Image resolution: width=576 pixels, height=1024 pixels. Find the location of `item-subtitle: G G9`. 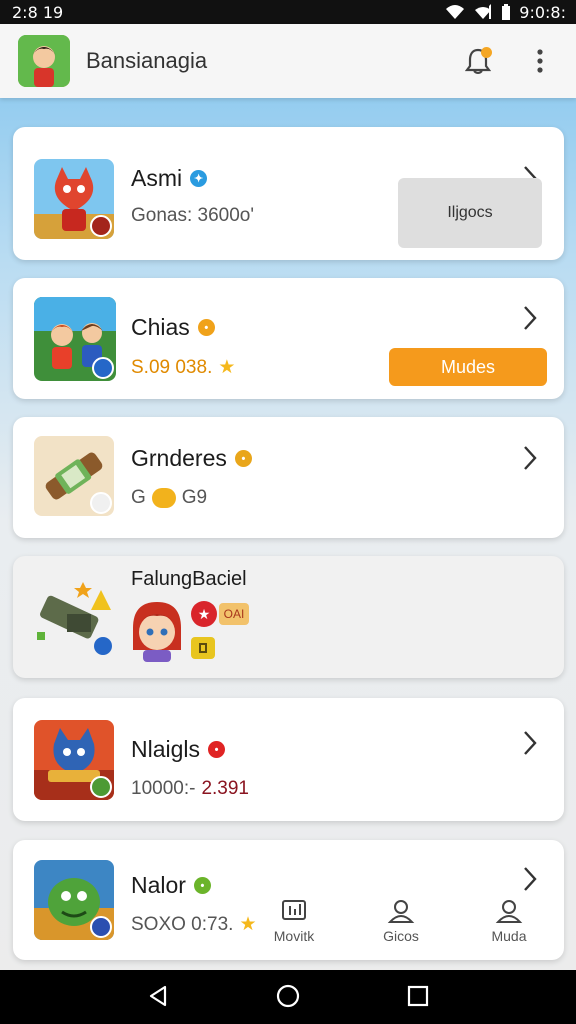

item-subtitle: G G9 is located at coordinates (169, 497).